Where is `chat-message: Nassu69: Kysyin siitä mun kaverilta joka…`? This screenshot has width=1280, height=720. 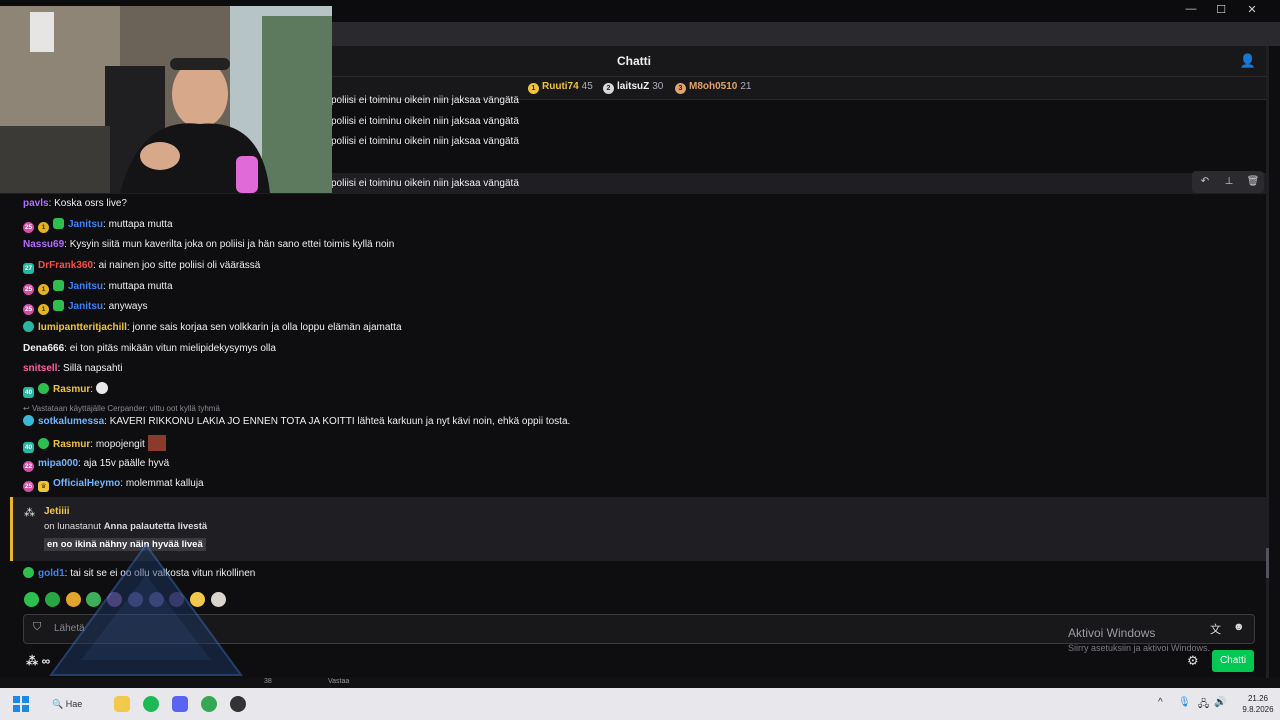
chat-message: Nassu69: Kysyin siitä mun kaverilta joka… is located at coordinates (209, 244).